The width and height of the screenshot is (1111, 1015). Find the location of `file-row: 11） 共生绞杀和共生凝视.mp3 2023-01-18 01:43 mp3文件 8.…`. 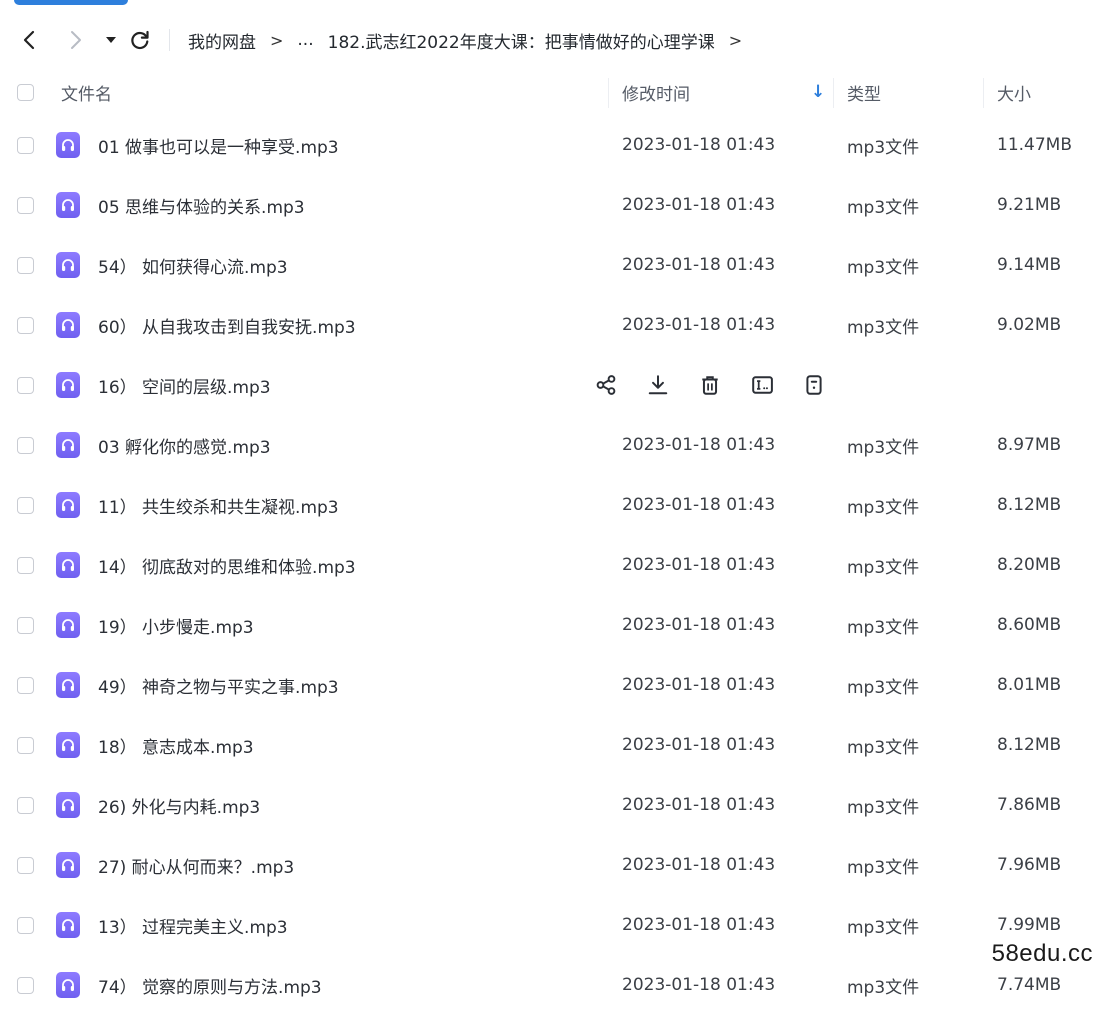

file-row: 11） 共生绞杀和共生凝视.mp3 2023-01-18 01:43 mp3文件 8.… is located at coordinates (555, 505).